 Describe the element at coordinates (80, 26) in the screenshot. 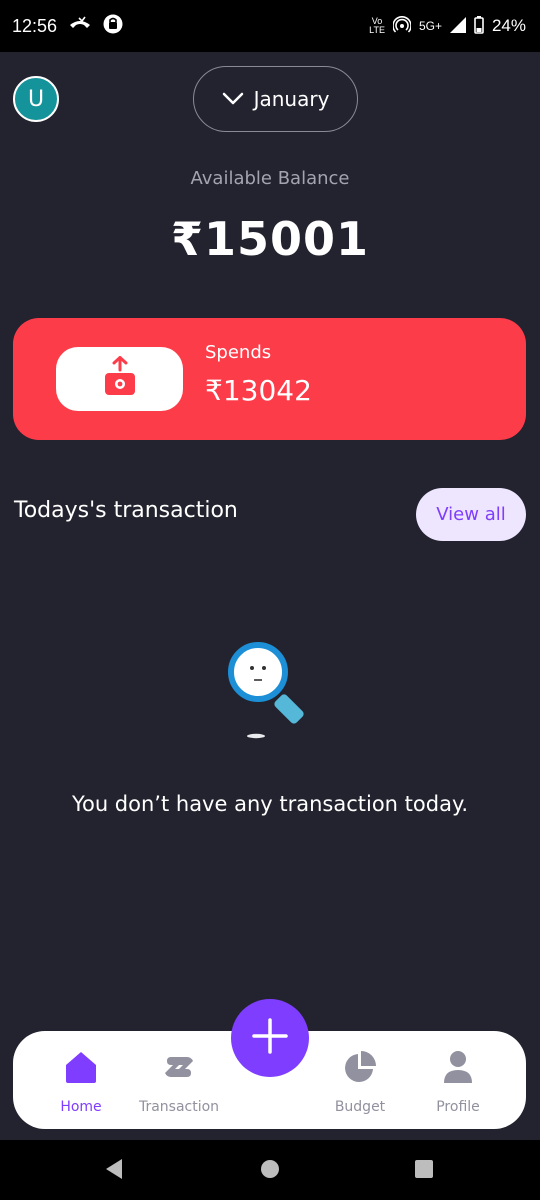

I see `missed-call-icon` at that location.